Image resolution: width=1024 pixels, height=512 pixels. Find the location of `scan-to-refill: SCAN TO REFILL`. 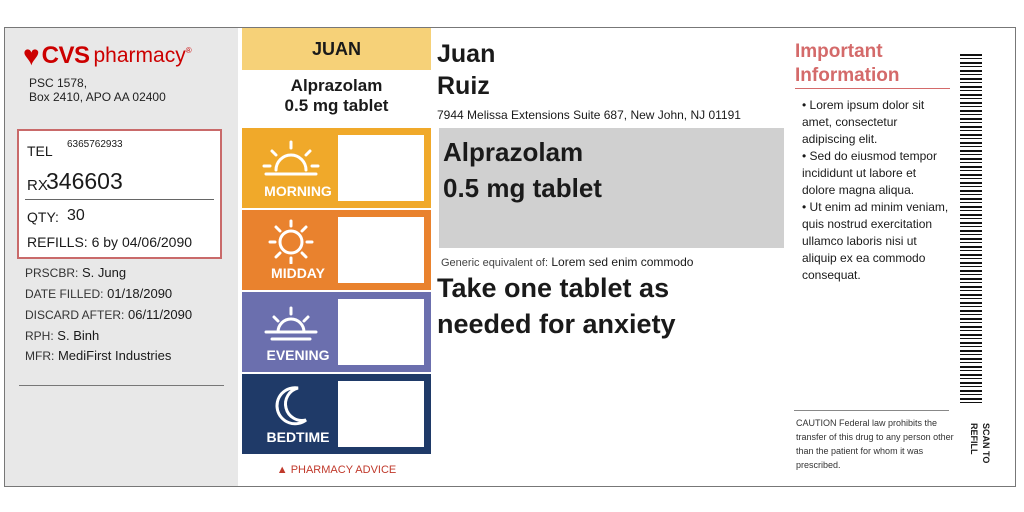

scan-to-refill: SCAN TO REFILL is located at coordinates (977, 448).